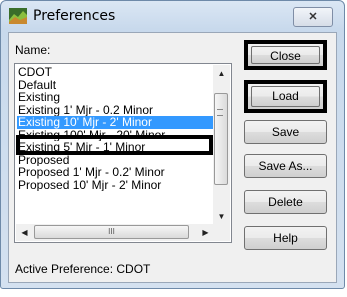 This screenshot has height=297, width=347. Describe the element at coordinates (24, 232) in the screenshot. I see `scroll-left-icon: ◀` at that location.